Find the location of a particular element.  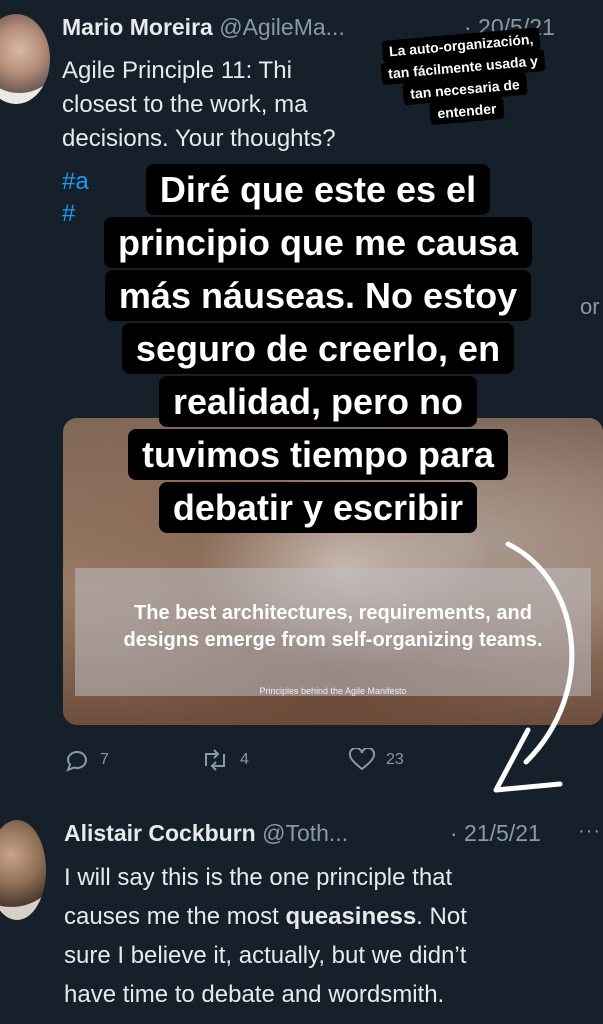

tweet-date: · 21/5/21 is located at coordinates (495, 833).